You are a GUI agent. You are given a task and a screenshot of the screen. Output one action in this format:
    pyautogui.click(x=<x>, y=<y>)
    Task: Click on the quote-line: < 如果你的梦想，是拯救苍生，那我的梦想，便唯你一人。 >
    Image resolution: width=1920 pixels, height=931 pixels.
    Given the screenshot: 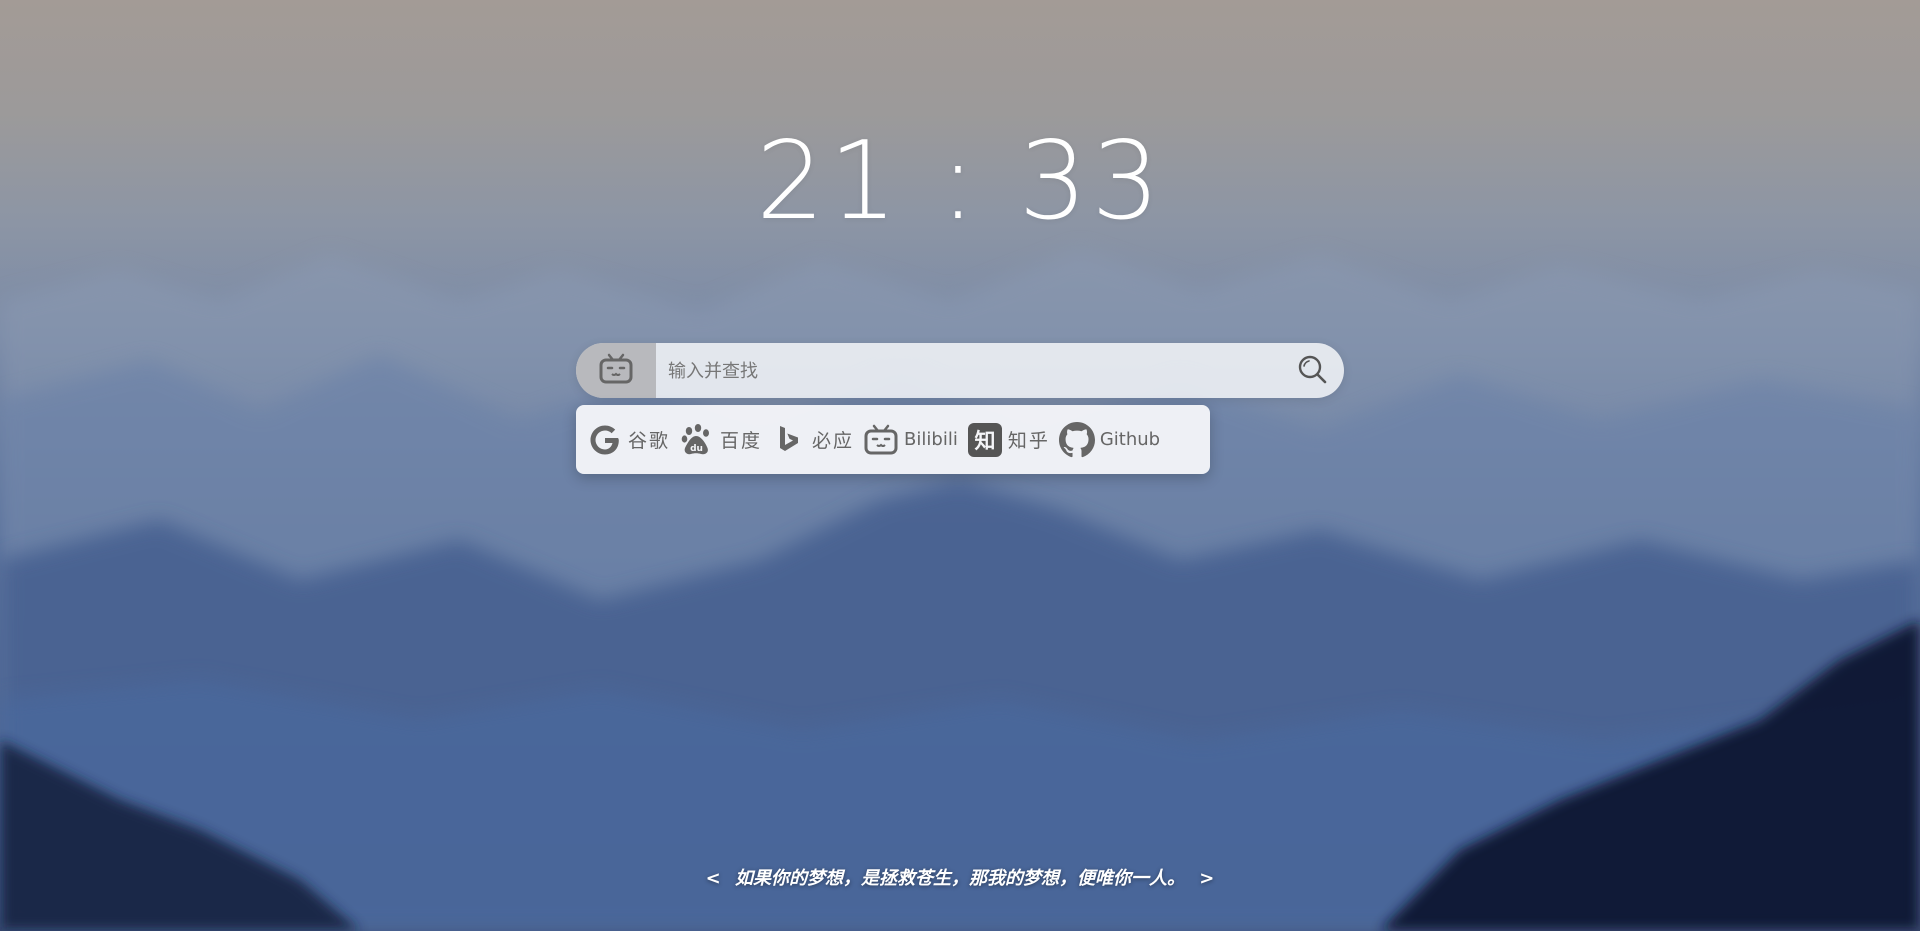 What is the action you would take?
    pyautogui.click(x=960, y=877)
    